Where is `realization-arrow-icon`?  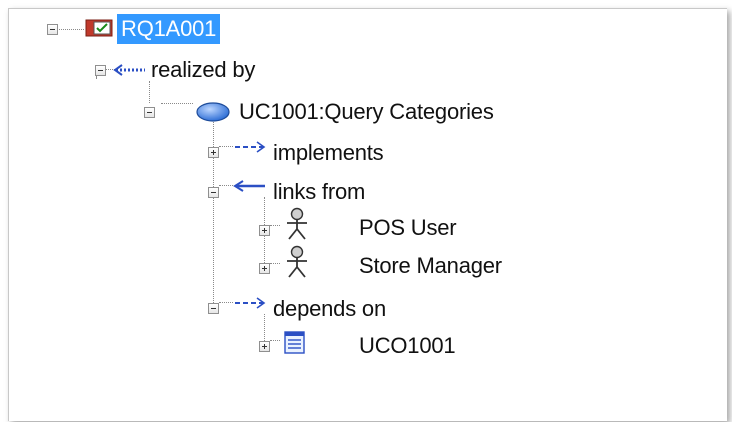
realization-arrow-icon is located at coordinates (129, 70).